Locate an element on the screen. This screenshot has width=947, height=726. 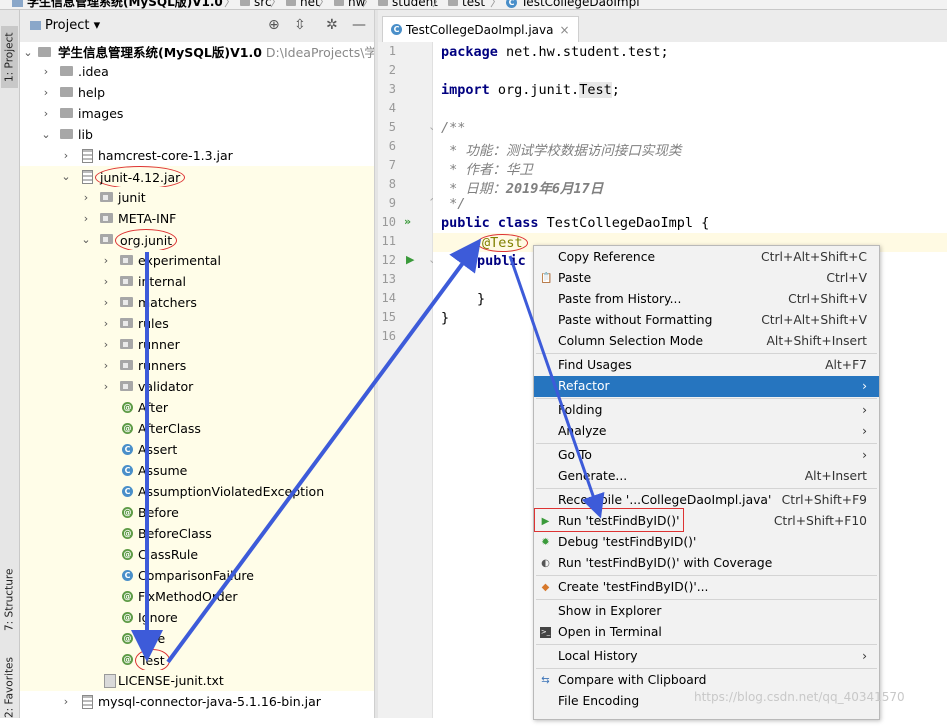
menu-item-coverage: ◐ Run 'testFindByID()' with Coverage is located at coordinates (706, 563).